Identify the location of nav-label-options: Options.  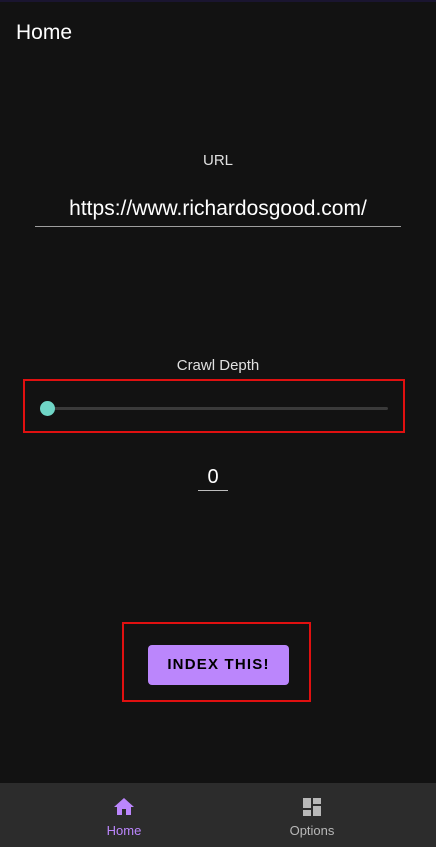
(312, 830).